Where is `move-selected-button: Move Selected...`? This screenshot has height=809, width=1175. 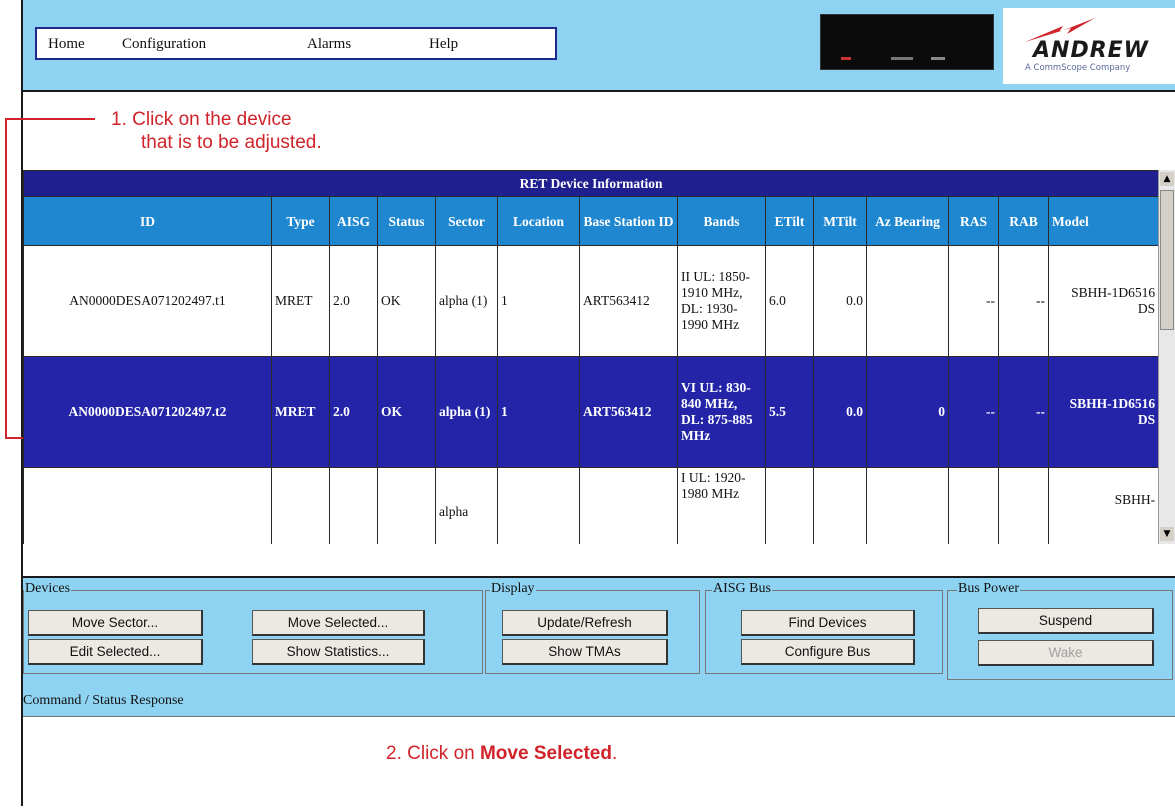
move-selected-button: Move Selected... is located at coordinates (338, 623).